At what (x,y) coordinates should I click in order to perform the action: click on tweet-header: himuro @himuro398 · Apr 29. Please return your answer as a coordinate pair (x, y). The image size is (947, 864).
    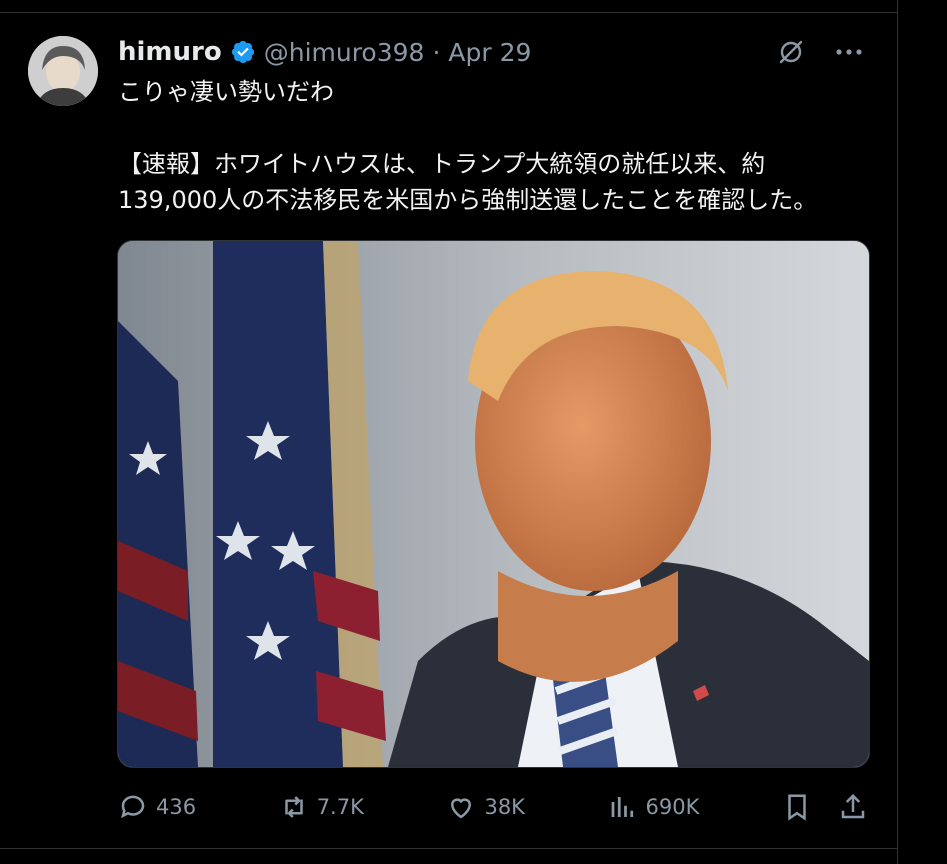
    Looking at the image, I should click on (324, 52).